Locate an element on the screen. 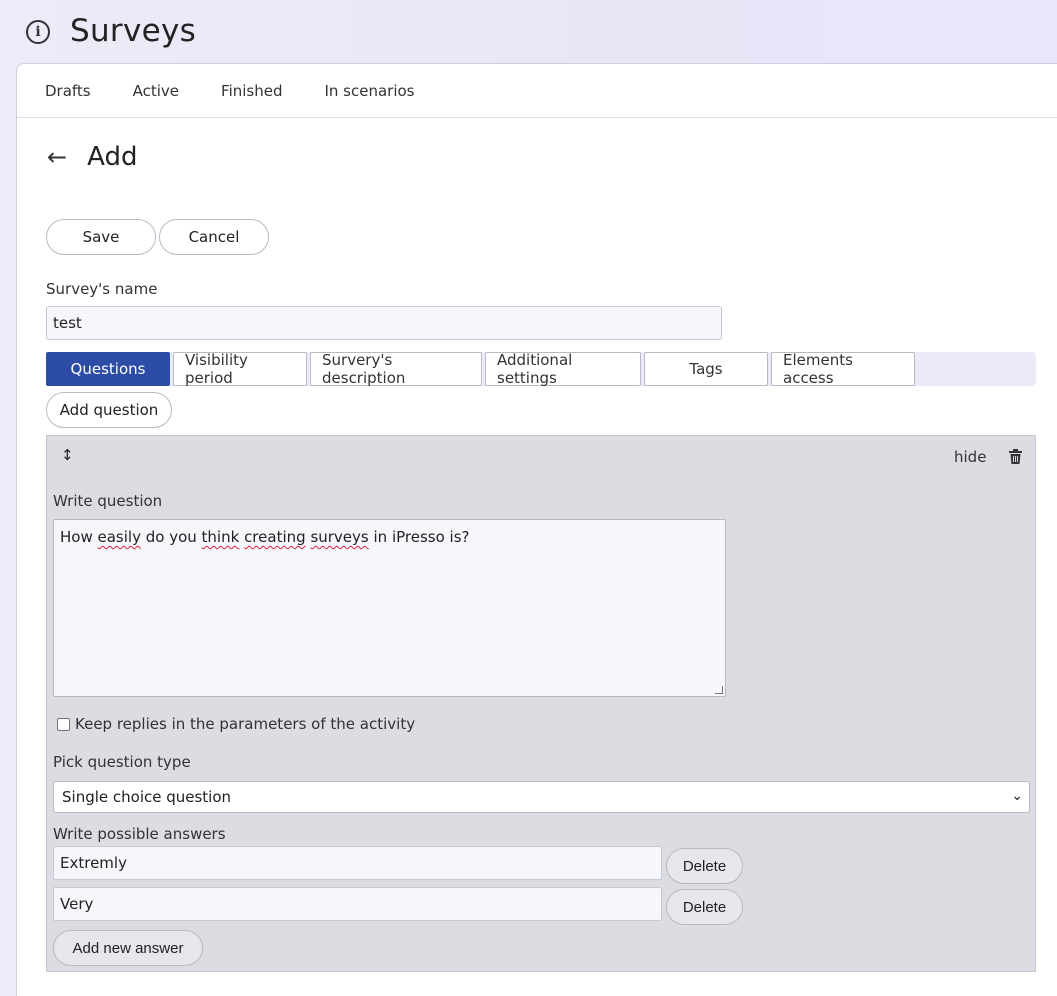 The image size is (1057, 996). question-text-part: creating is located at coordinates (275, 537).